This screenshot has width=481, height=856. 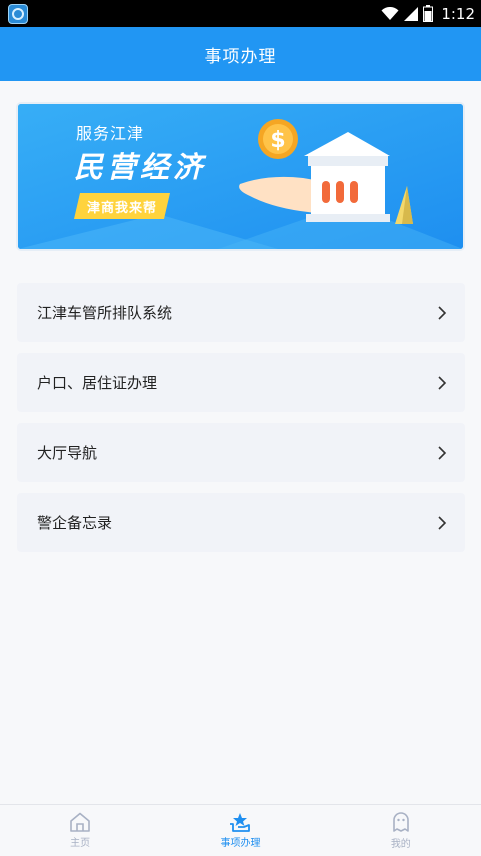 What do you see at coordinates (240, 822) in the screenshot?
I see `star-hand-icon` at bounding box center [240, 822].